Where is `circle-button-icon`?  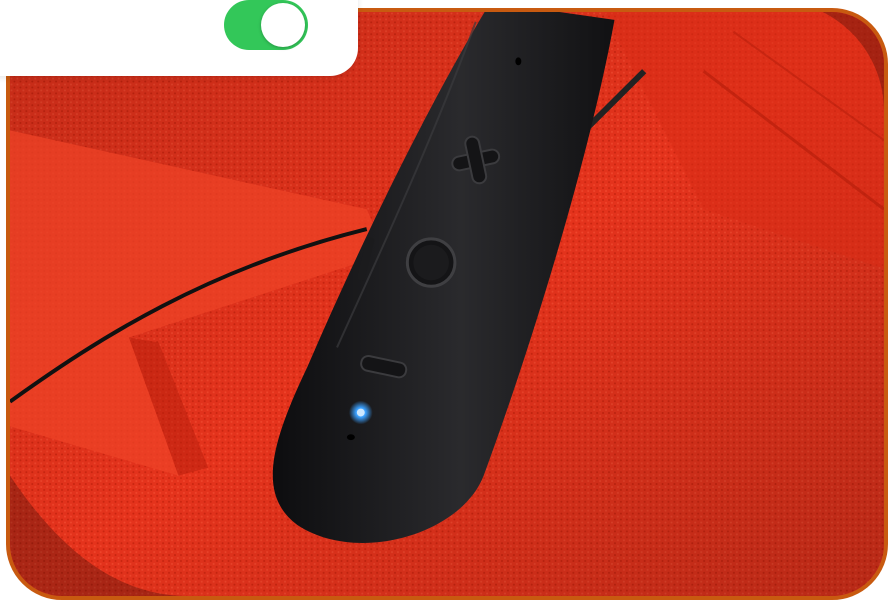
circle-button-icon is located at coordinates (431, 262).